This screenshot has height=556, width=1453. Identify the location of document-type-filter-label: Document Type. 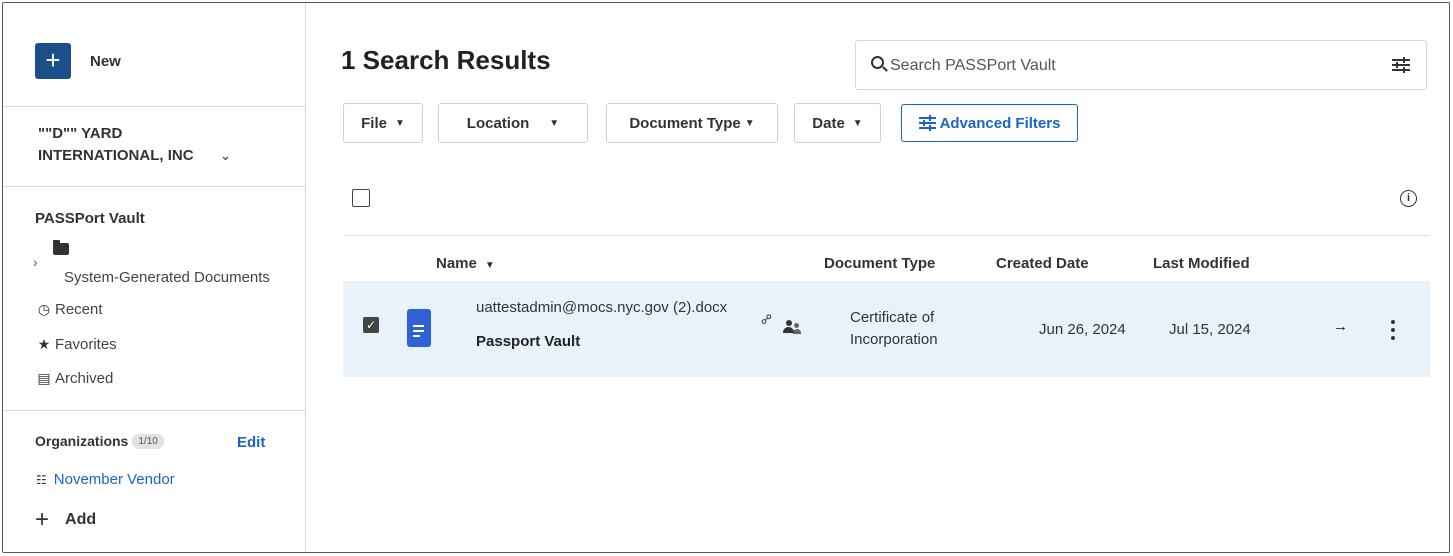
(685, 123).